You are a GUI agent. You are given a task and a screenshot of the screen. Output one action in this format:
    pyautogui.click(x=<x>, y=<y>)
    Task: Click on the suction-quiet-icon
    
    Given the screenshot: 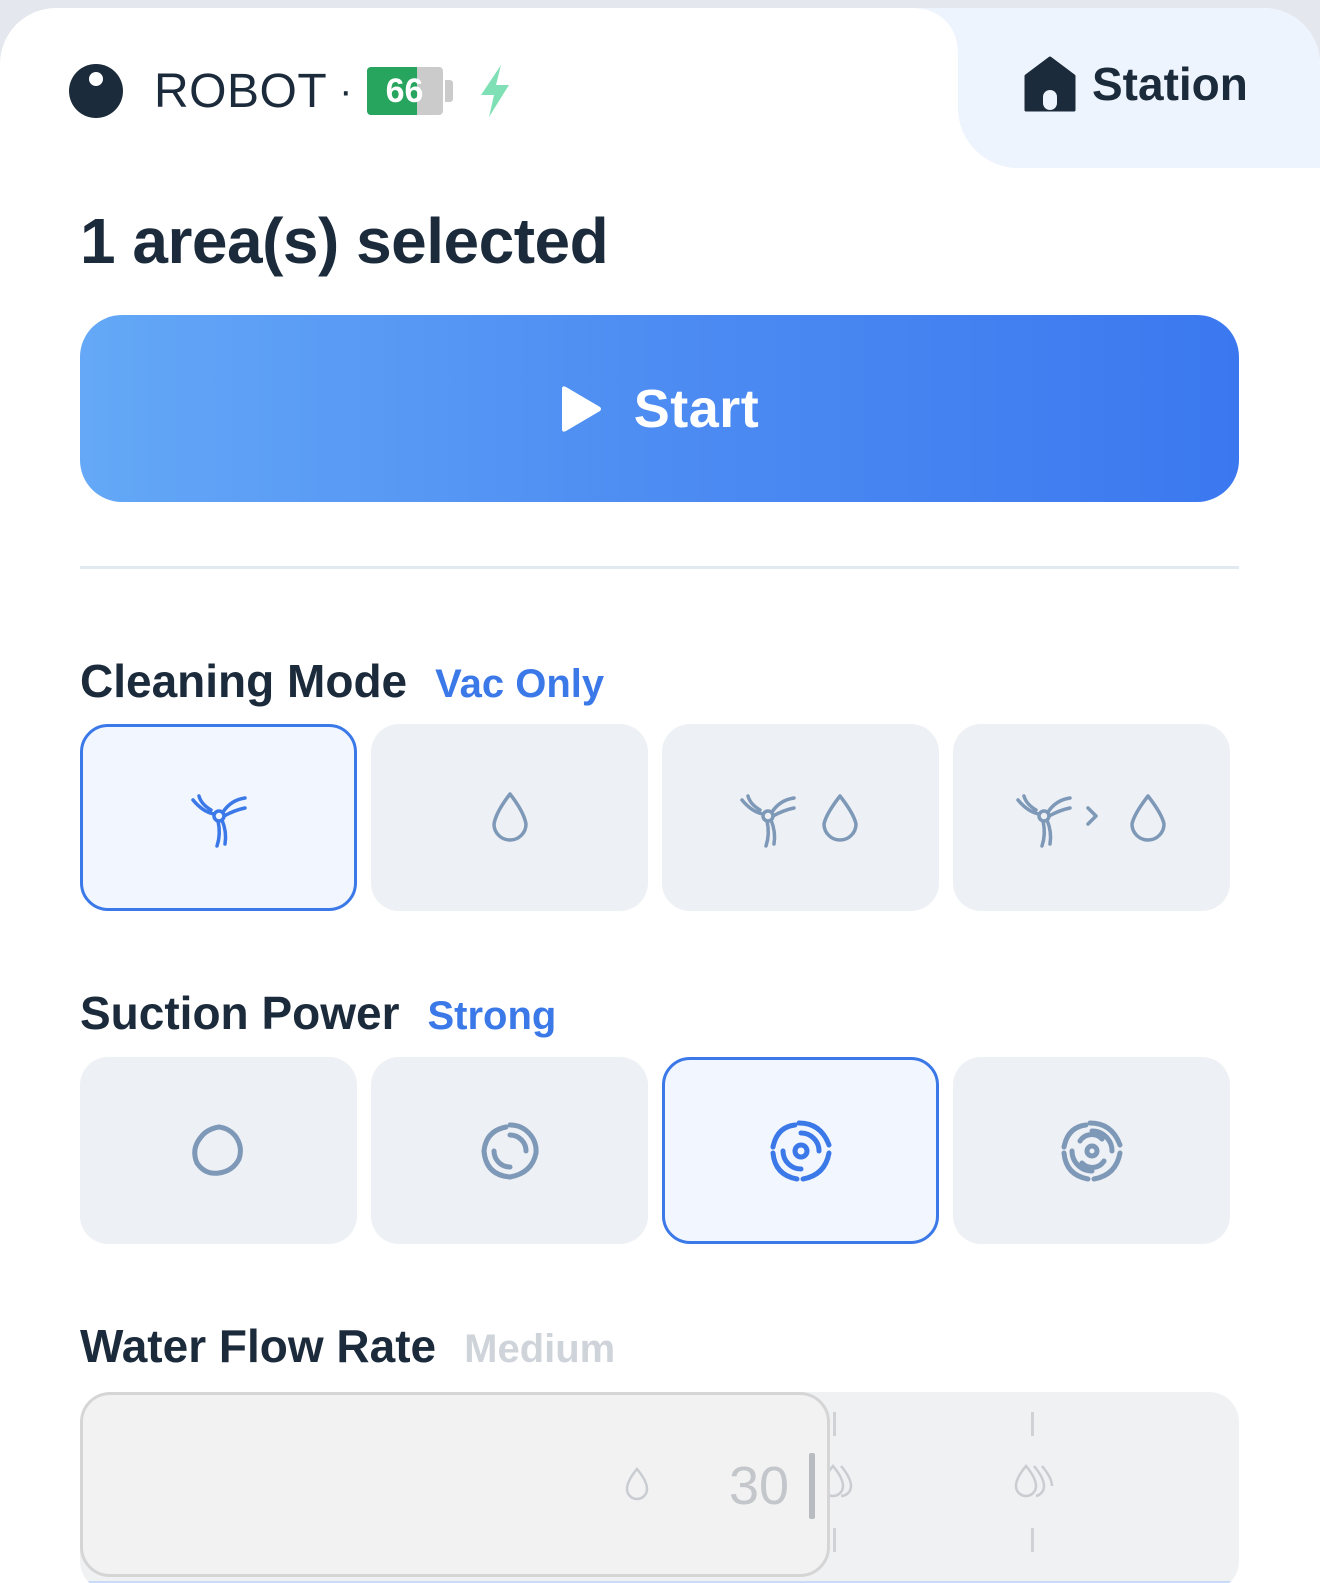 What is the action you would take?
    pyautogui.click(x=217, y=1150)
    